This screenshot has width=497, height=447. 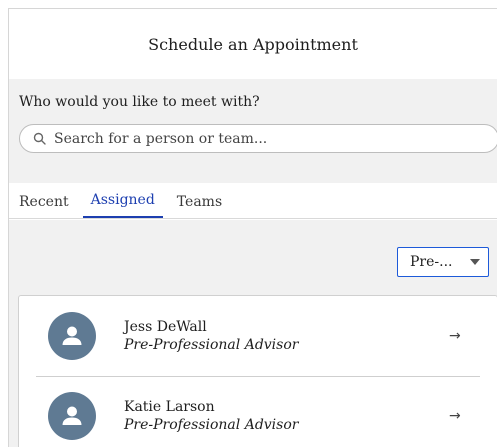 What do you see at coordinates (165, 327) in the screenshot?
I see `person-name: Jess DeWall` at bounding box center [165, 327].